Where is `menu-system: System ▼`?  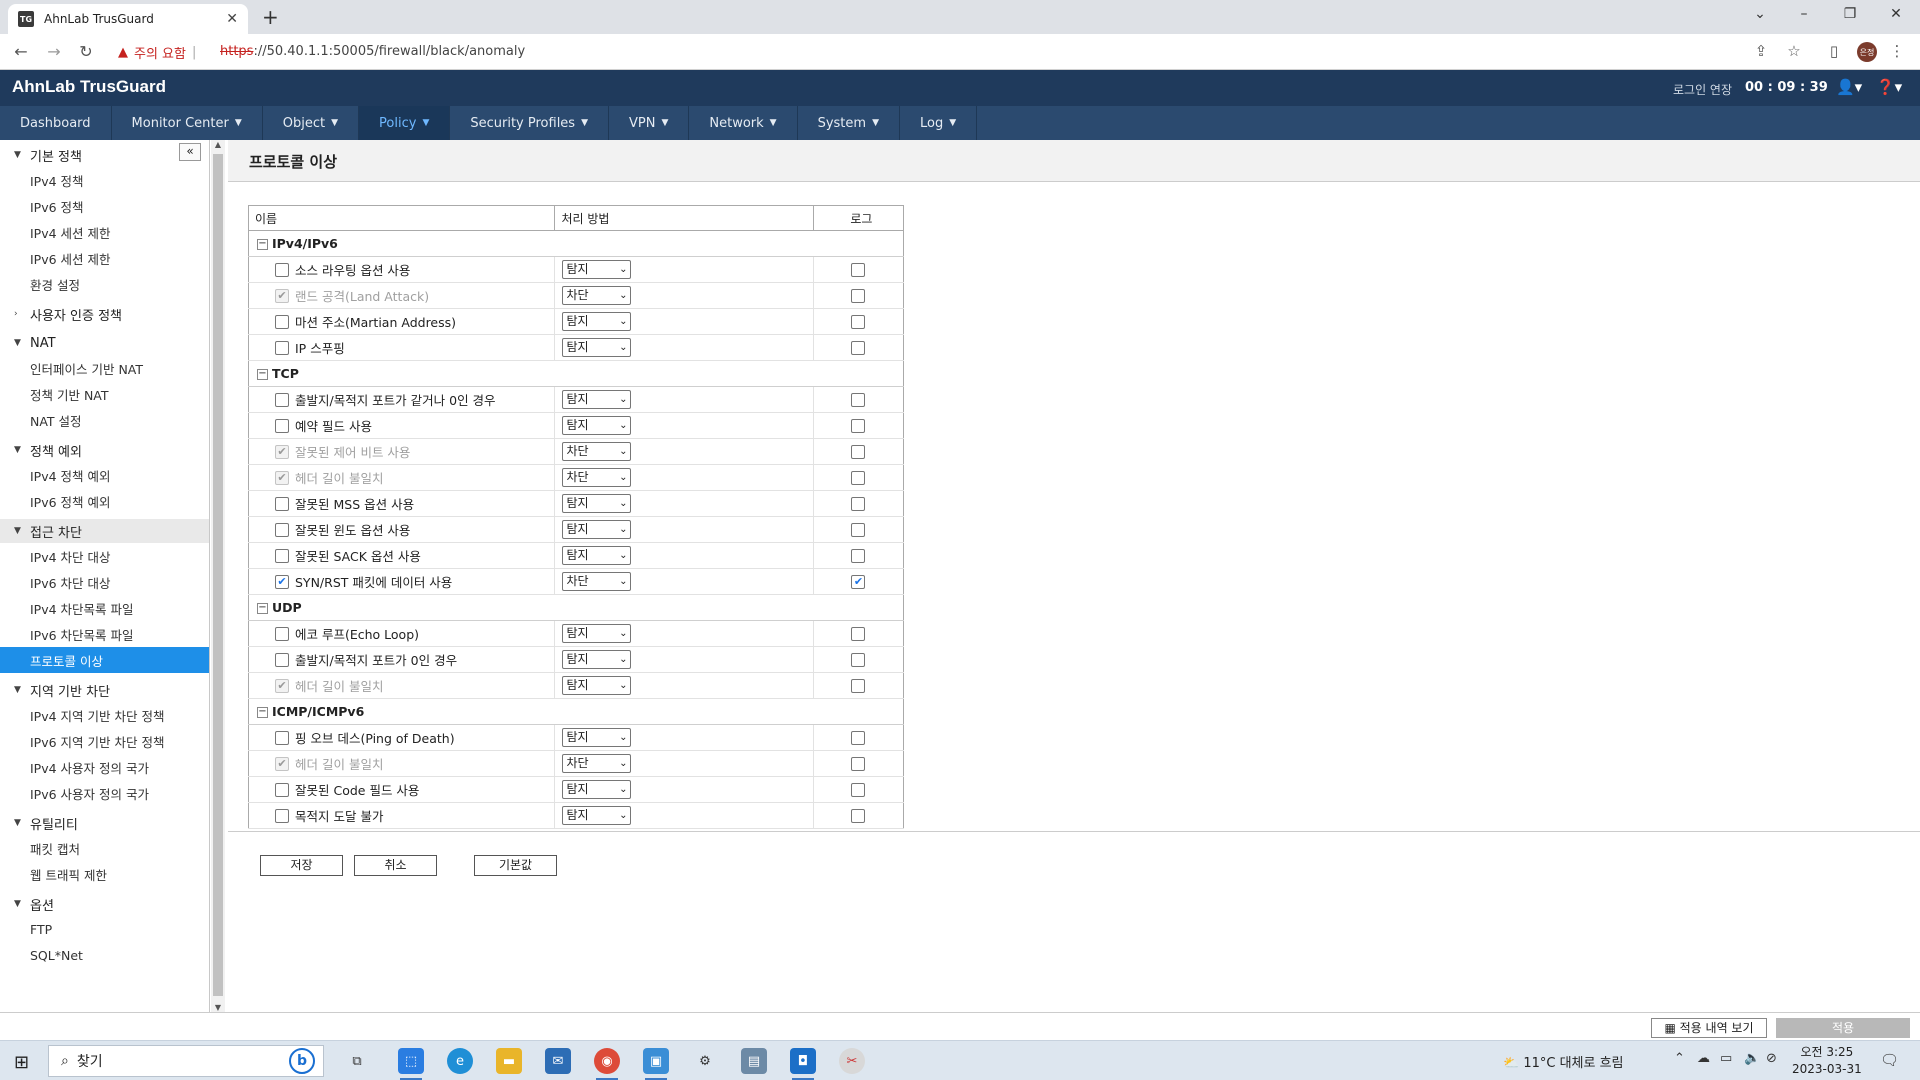 menu-system: System ▼ is located at coordinates (849, 123).